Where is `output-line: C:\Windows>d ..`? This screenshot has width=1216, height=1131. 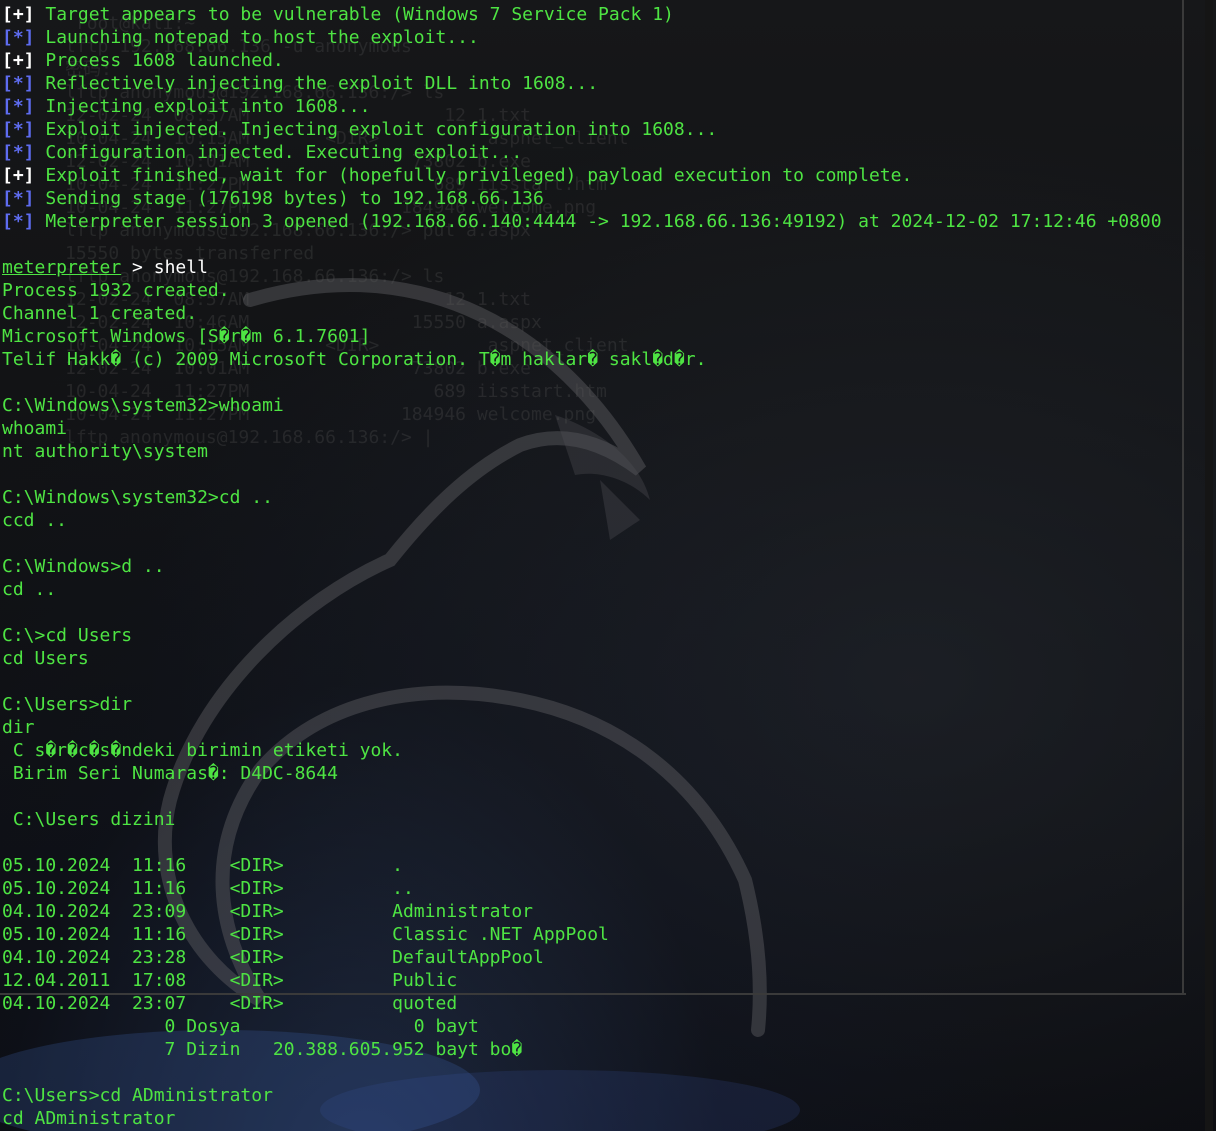 output-line: C:\Windows>d .. is located at coordinates (83, 566).